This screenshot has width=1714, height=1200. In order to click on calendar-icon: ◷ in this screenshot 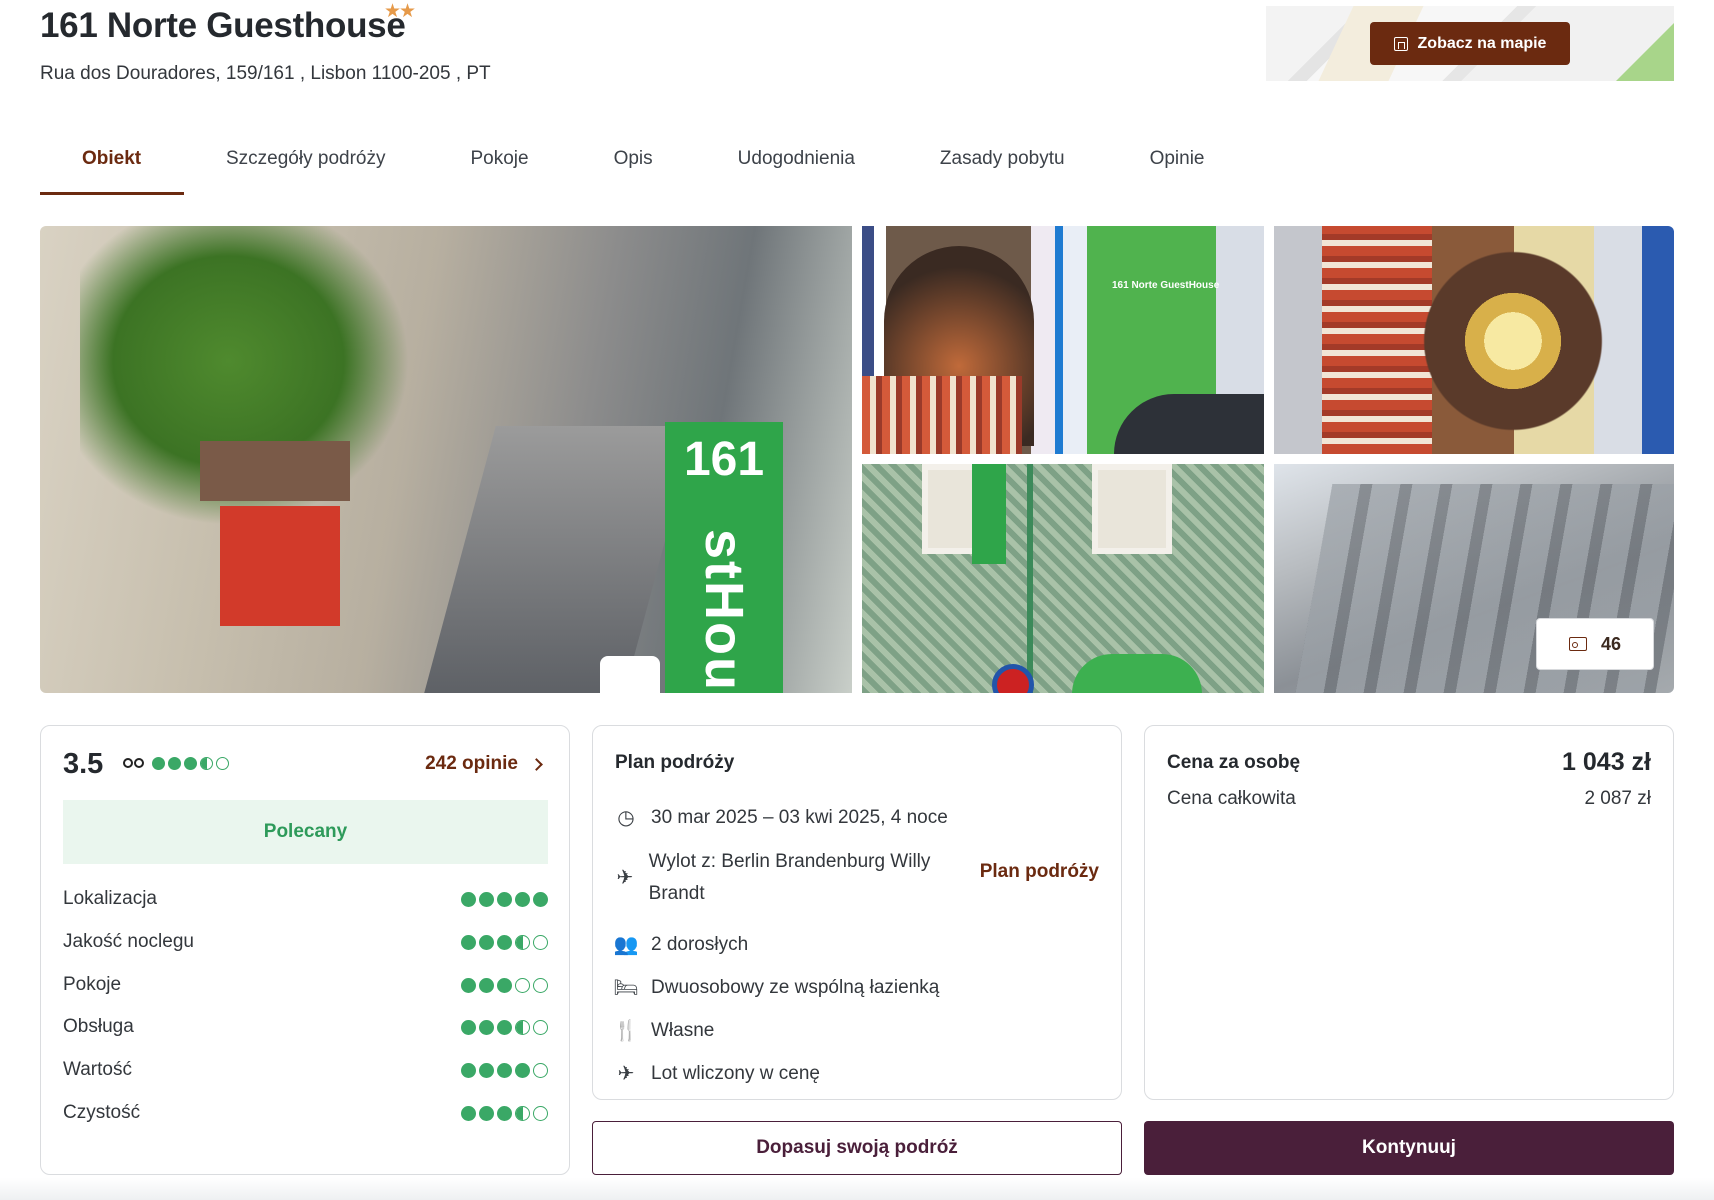, I will do `click(626, 818)`.